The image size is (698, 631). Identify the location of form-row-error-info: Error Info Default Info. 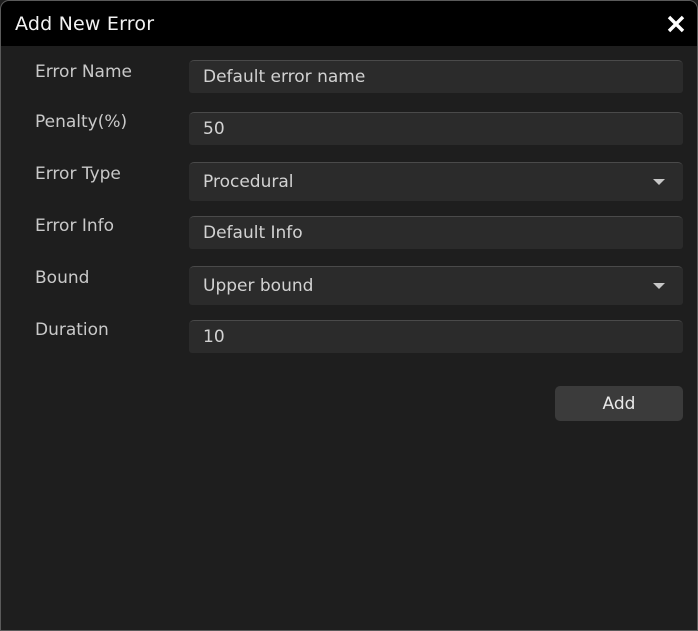
(349, 228).